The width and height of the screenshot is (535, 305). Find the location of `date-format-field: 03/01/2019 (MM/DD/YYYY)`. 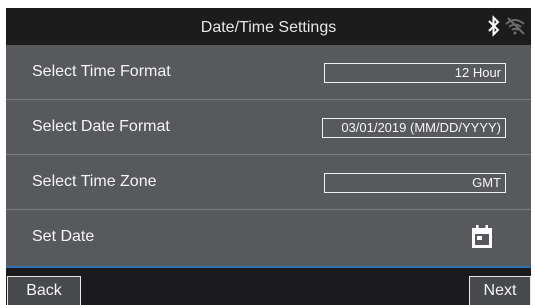

date-format-field: 03/01/2019 (MM/DD/YYYY) is located at coordinates (414, 128).